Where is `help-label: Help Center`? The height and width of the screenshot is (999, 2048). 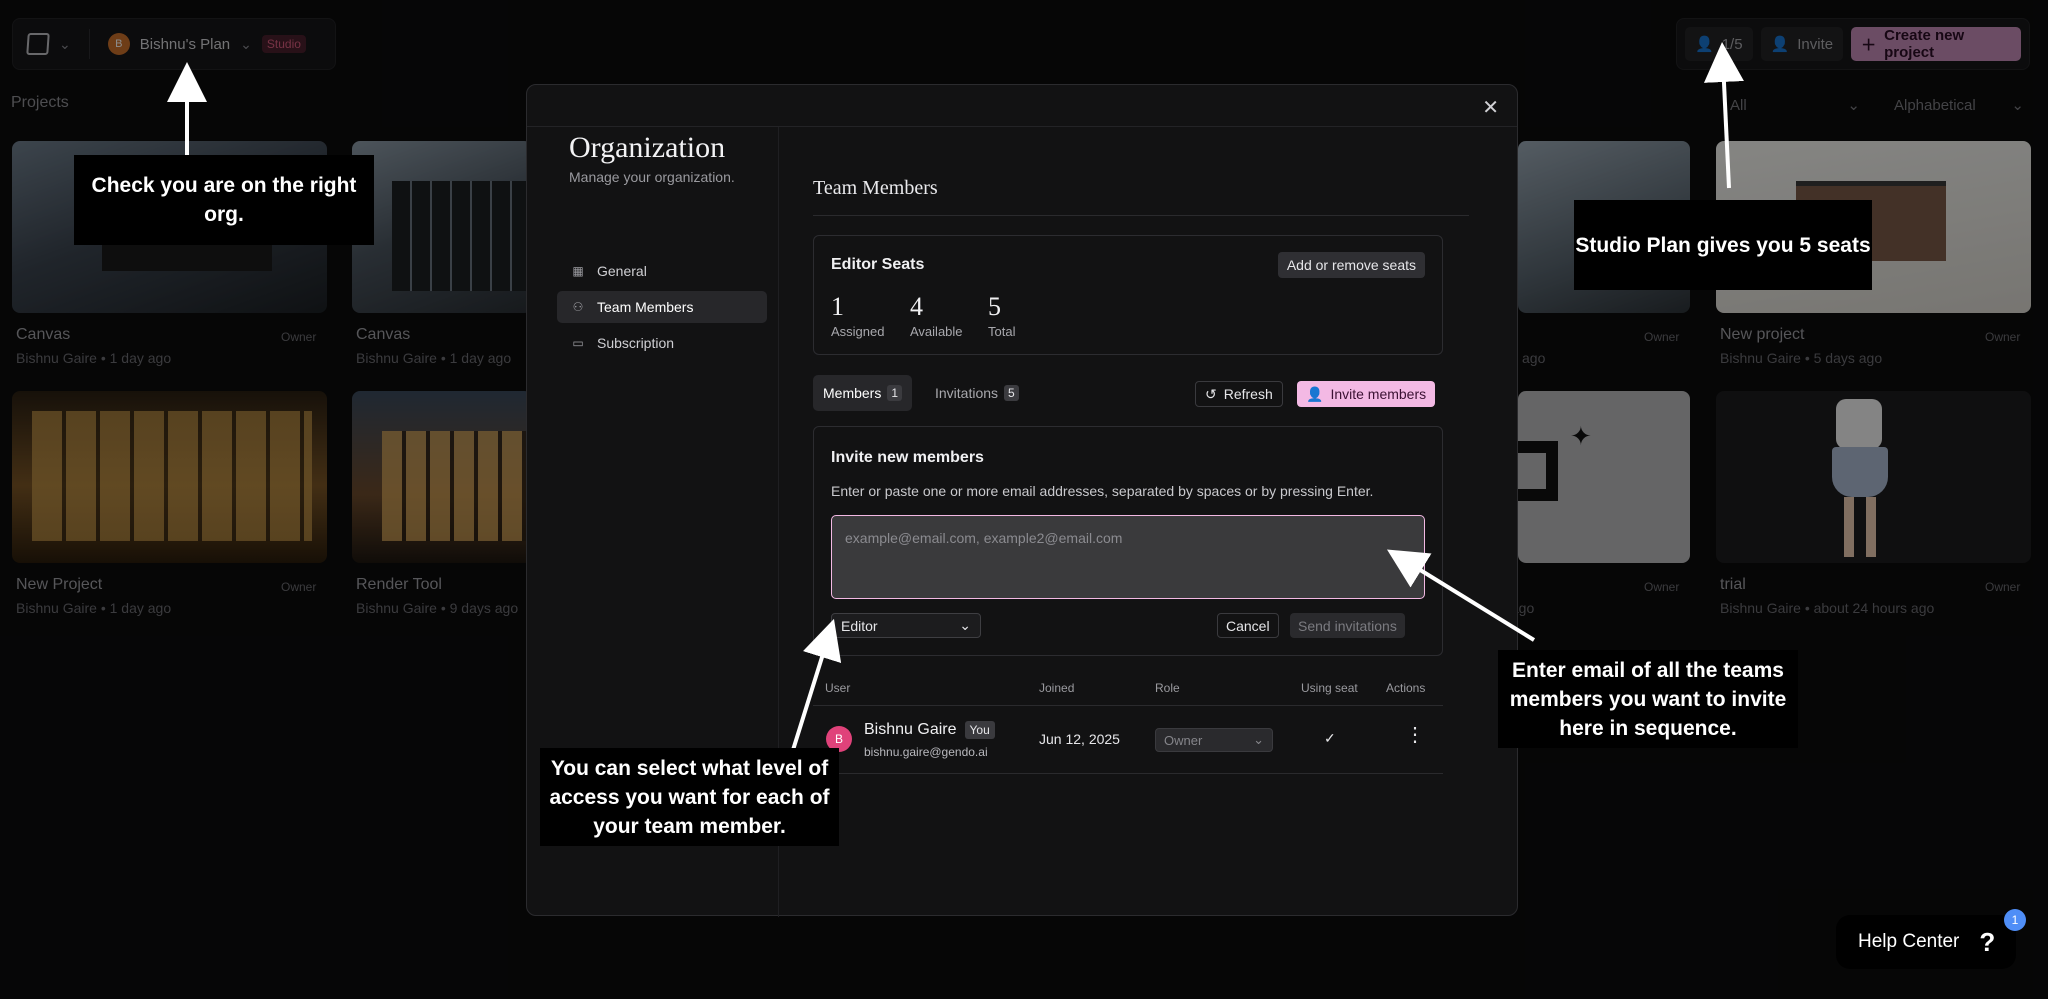
help-label: Help Center is located at coordinates (1909, 941).